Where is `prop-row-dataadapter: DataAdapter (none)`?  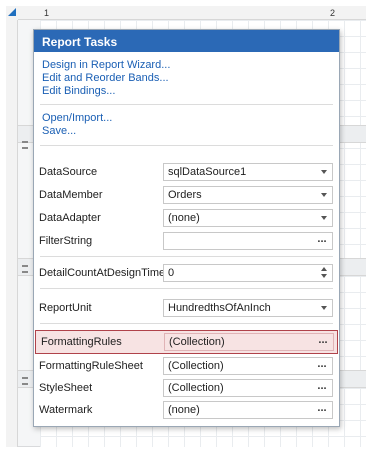
prop-row-dataadapter: DataAdapter (none) is located at coordinates (186, 218).